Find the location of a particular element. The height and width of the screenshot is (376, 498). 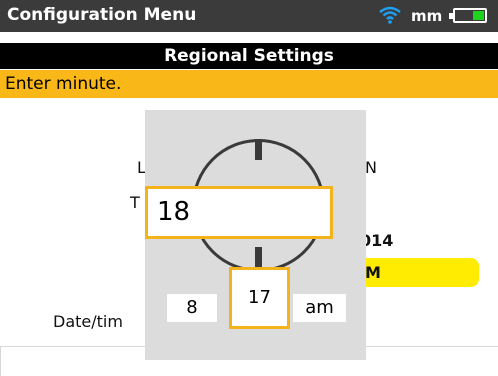

screen-subtitle: Regional Settings is located at coordinates (249, 56).